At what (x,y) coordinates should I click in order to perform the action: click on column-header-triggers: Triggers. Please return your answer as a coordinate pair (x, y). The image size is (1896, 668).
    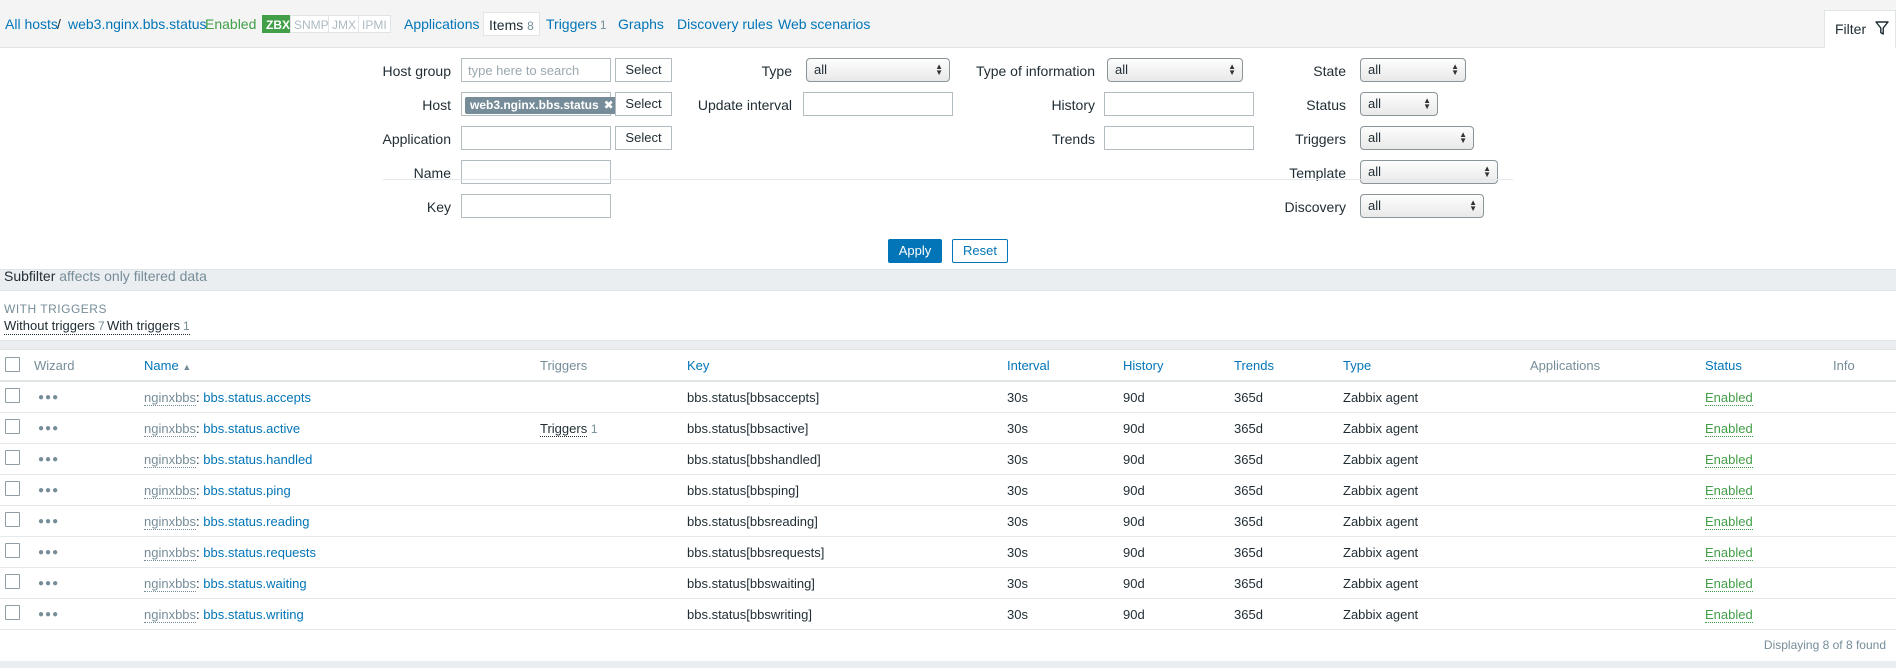
    Looking at the image, I should click on (564, 365).